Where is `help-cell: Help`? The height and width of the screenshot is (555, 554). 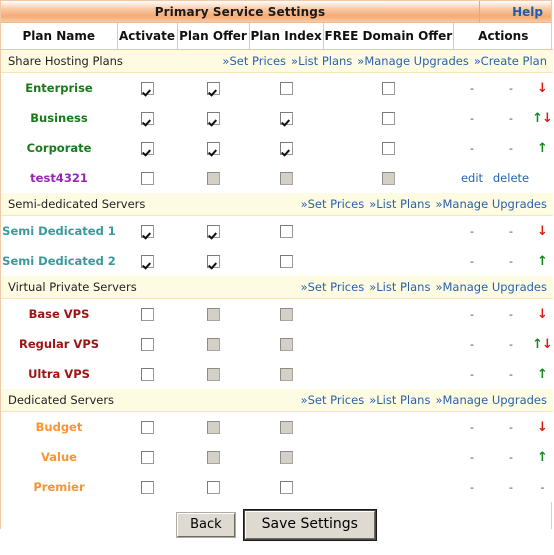 help-cell: Help is located at coordinates (515, 11).